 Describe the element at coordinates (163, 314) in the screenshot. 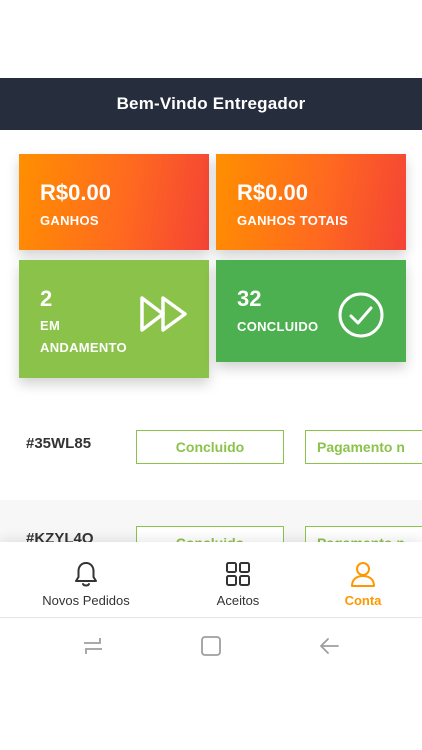

I see `fast-forward-icon` at that location.